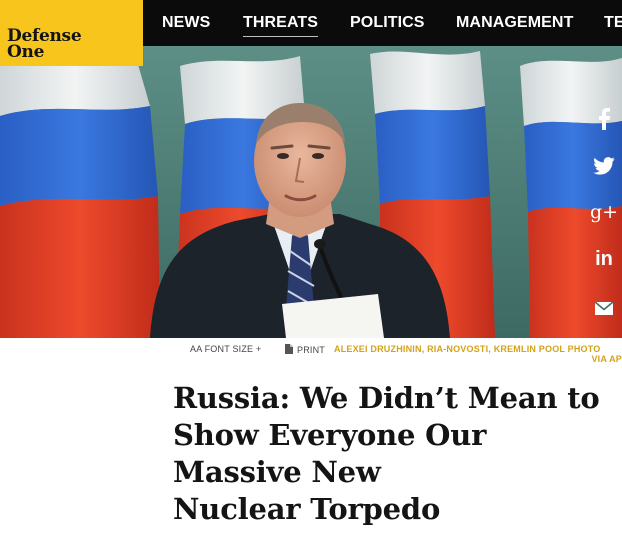  What do you see at coordinates (62, 45) in the screenshot?
I see `logo-wordmark: Defense One` at bounding box center [62, 45].